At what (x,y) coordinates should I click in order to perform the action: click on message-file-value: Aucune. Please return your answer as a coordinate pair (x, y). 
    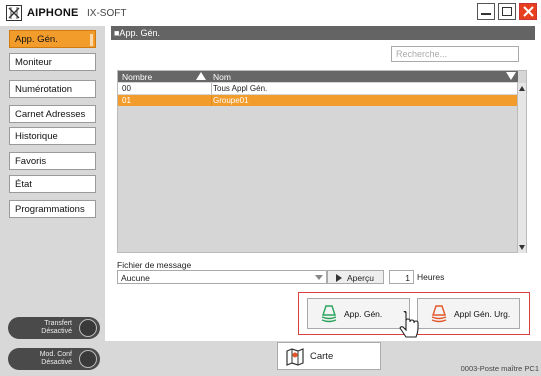
    Looking at the image, I should click on (135, 278).